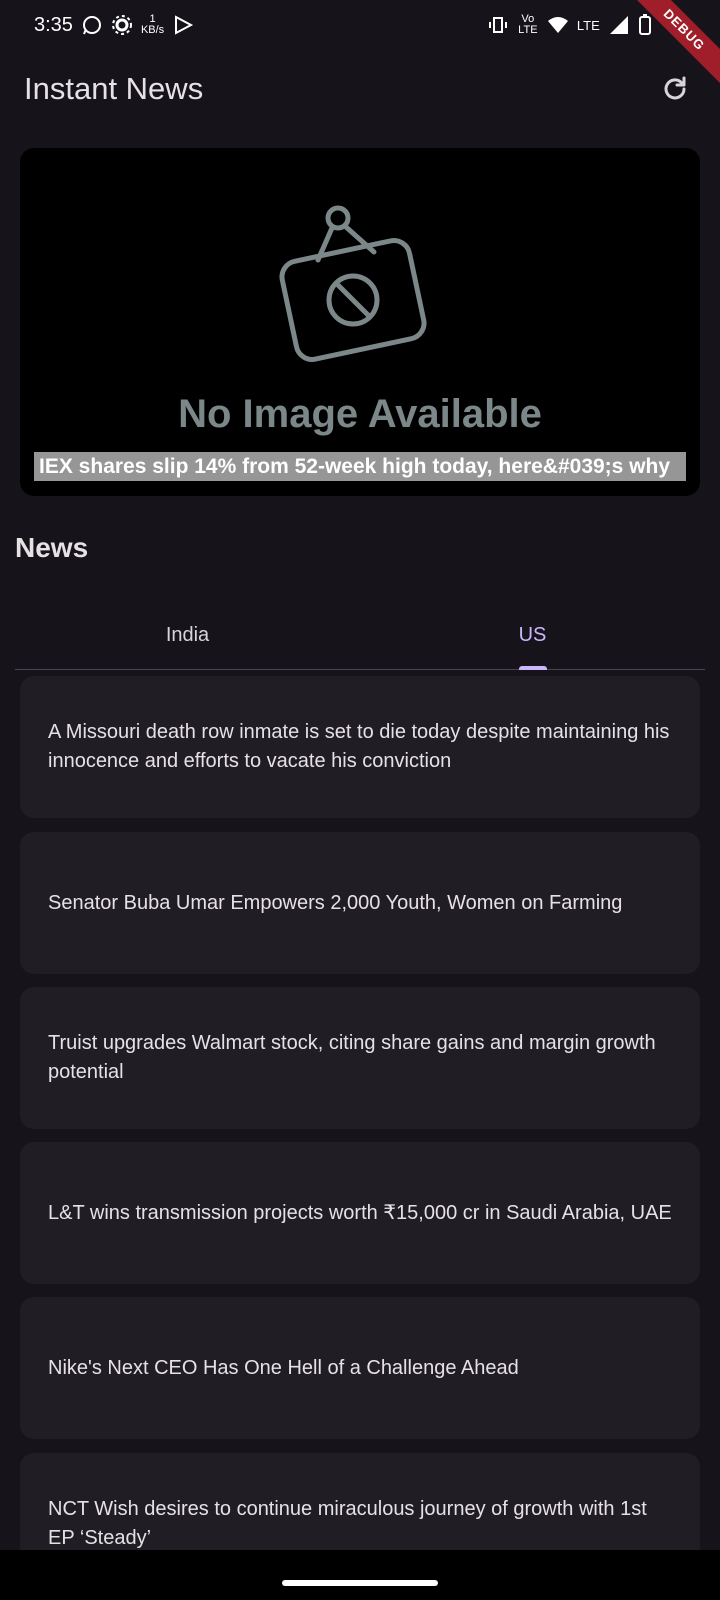  What do you see at coordinates (92, 25) in the screenshot?
I see `whatsapp-icon` at bounding box center [92, 25].